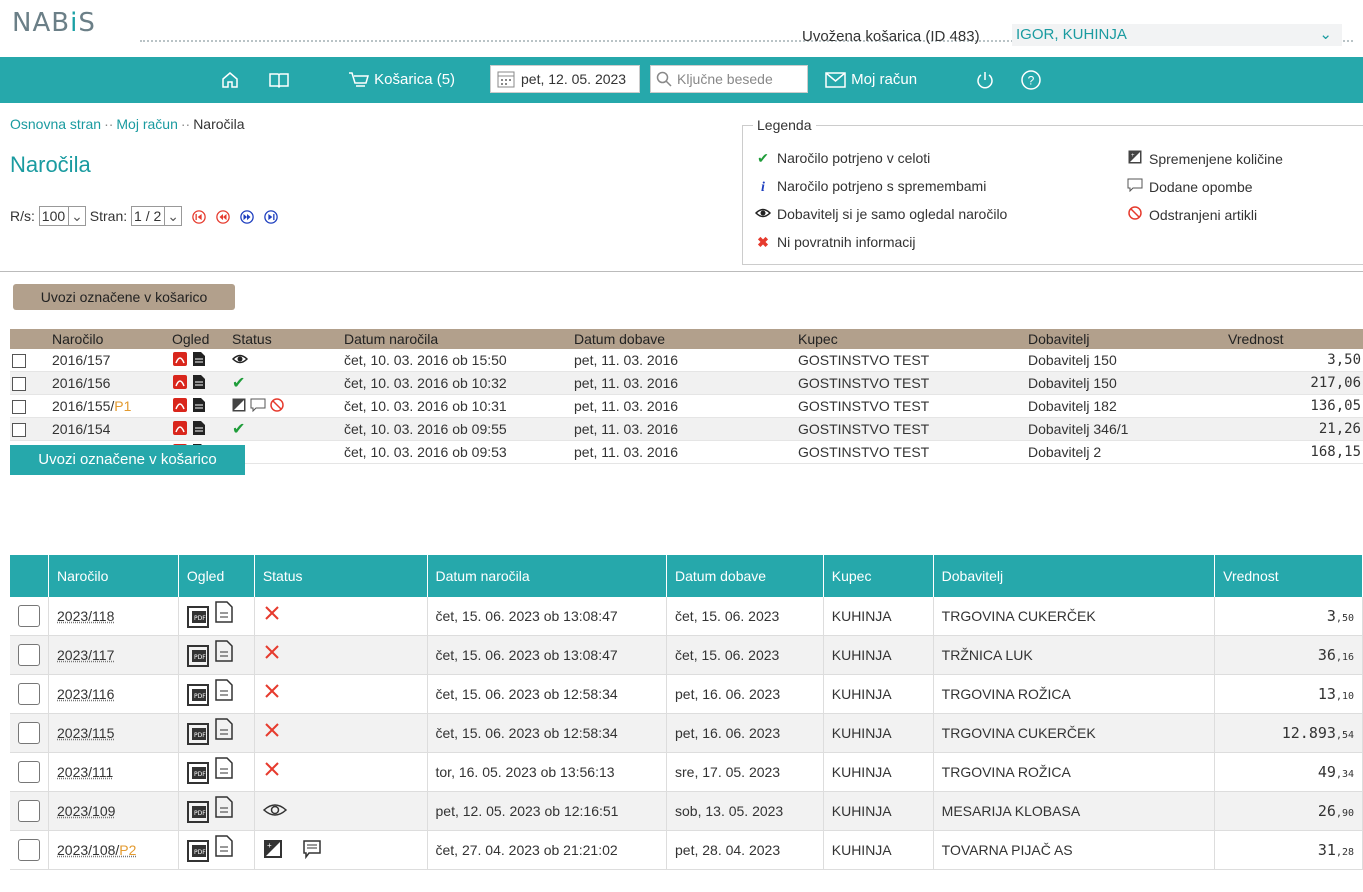 This screenshot has width=1363, height=892. Describe the element at coordinates (199, 217) in the screenshot. I see `first-page-icon` at that location.